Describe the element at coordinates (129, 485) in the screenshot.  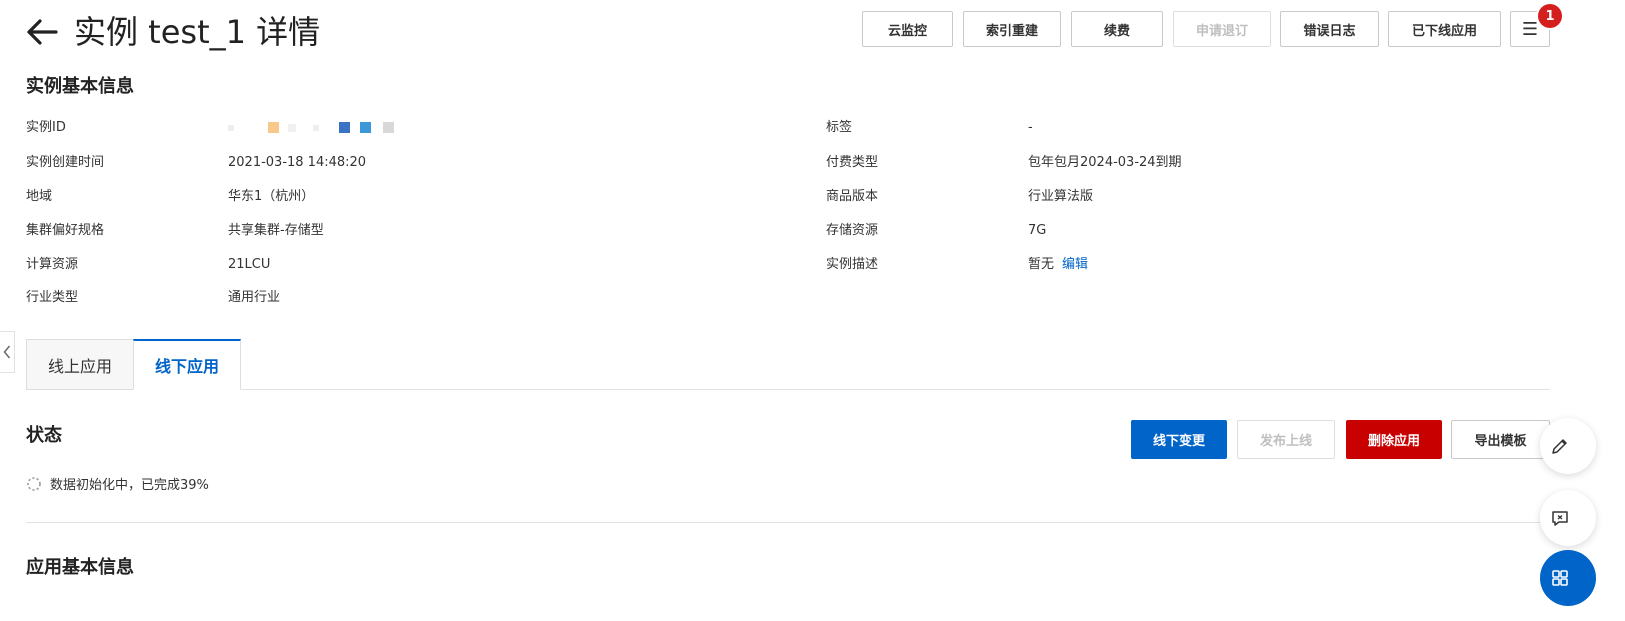
I see `status-message: 数据初始化中，已完成39%` at that location.